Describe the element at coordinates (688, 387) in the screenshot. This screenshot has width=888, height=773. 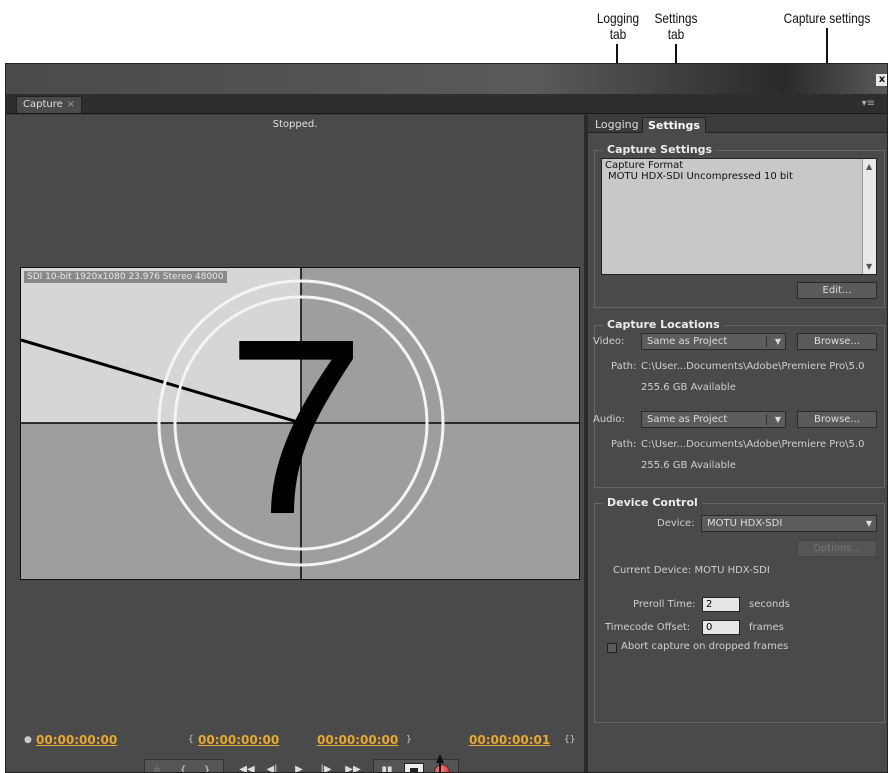
I see `video-available-space: 255.6 GB Available` at that location.